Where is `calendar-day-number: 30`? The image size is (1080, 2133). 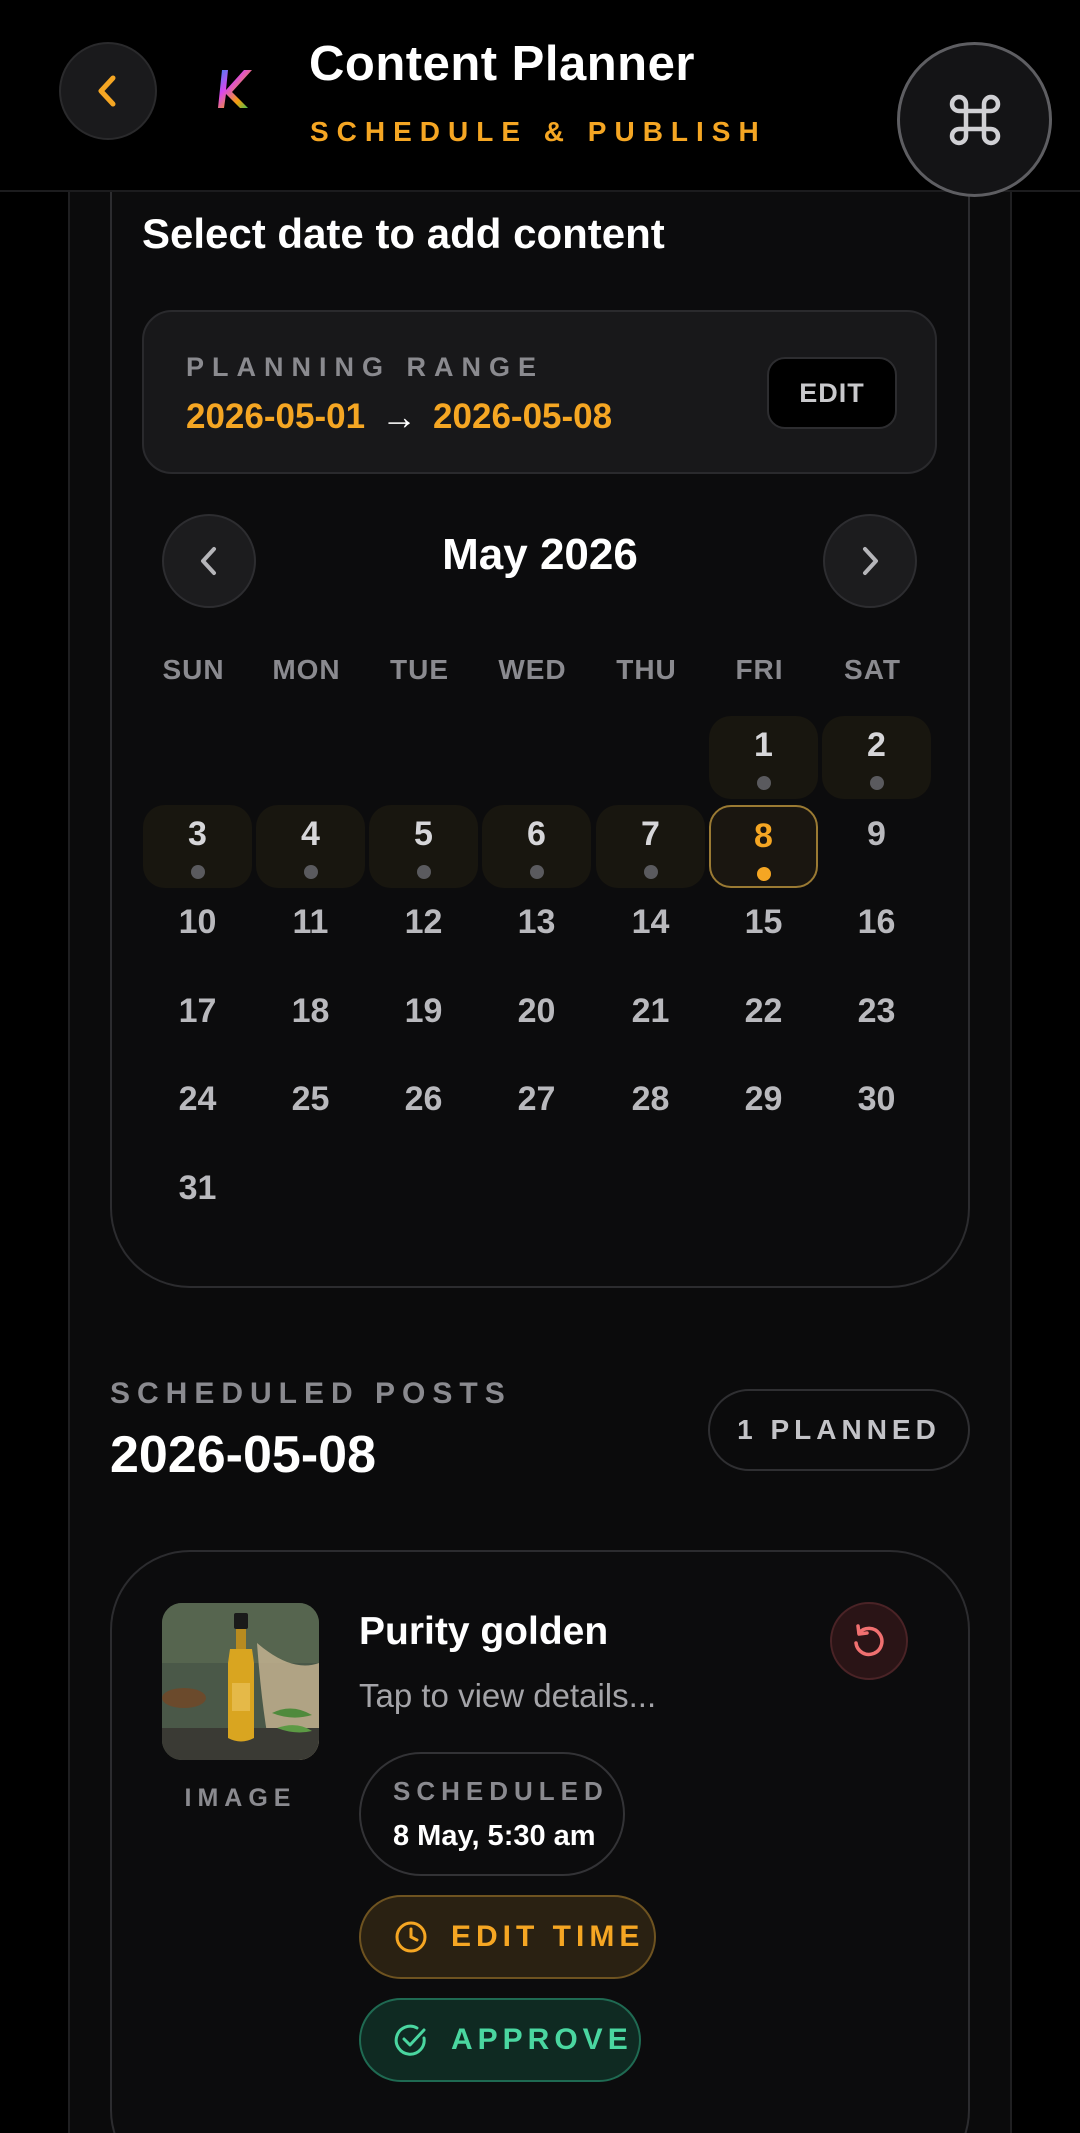 calendar-day-number: 30 is located at coordinates (876, 1099).